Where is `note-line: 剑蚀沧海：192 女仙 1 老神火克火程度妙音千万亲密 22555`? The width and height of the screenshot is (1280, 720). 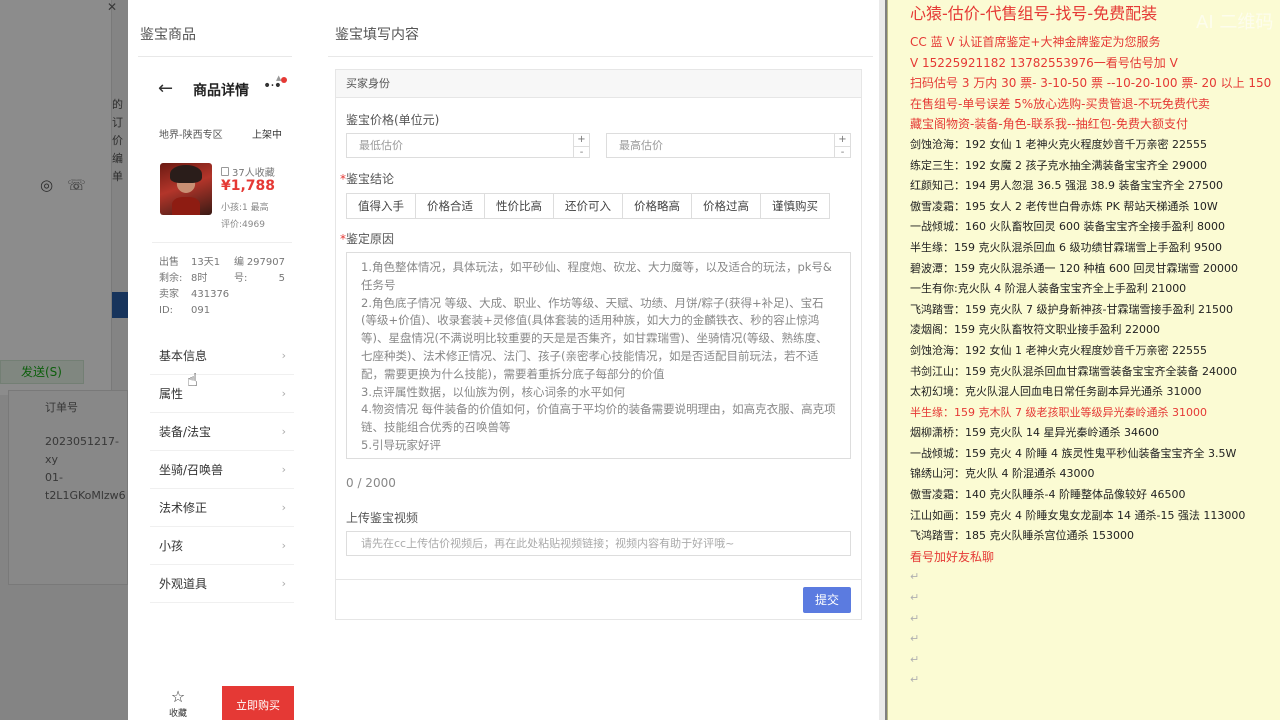
note-line: 剑蚀沧海：192 女仙 1 老神火克火程度妙音千万亲密 22555 is located at coordinates (1058, 144).